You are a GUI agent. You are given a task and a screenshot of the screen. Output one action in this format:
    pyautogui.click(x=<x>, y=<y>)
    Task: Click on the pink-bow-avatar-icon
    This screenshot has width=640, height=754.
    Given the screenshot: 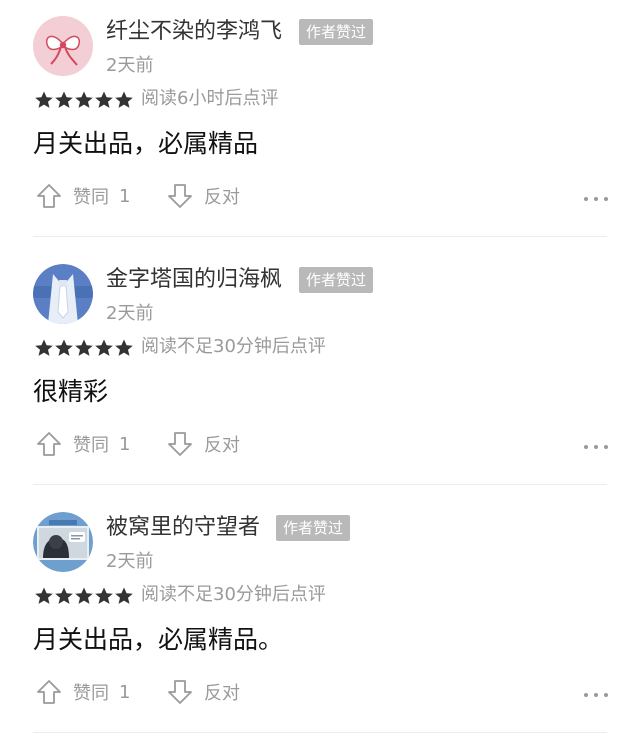 What is the action you would take?
    pyautogui.click(x=63, y=46)
    